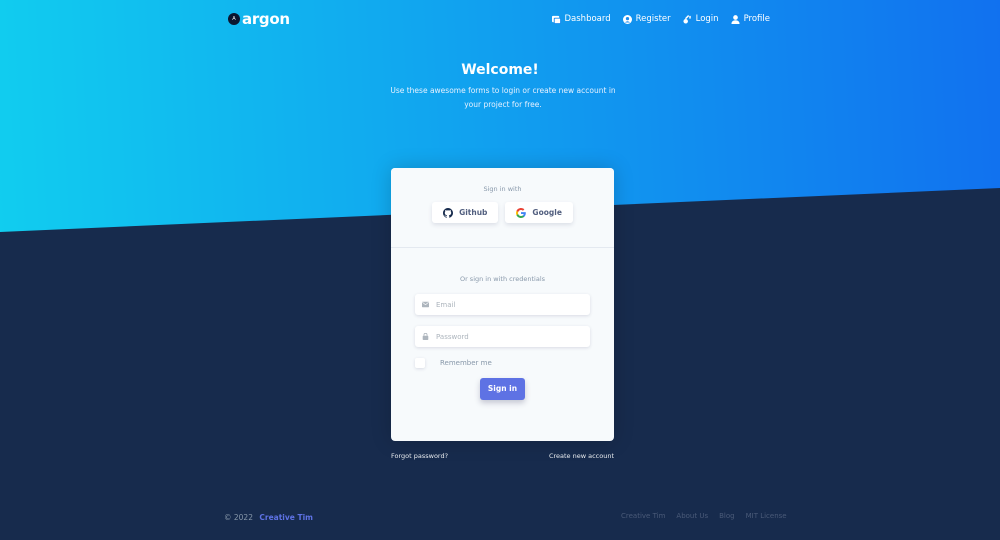 Image resolution: width=1000 pixels, height=540 pixels. Describe the element at coordinates (499, 19) in the screenshot. I see `top-navbar: A argon Dashboard Register Login Profile` at that location.